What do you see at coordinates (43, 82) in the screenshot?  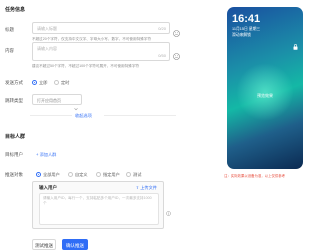 I see `send-immediate-label: 立即` at bounding box center [43, 82].